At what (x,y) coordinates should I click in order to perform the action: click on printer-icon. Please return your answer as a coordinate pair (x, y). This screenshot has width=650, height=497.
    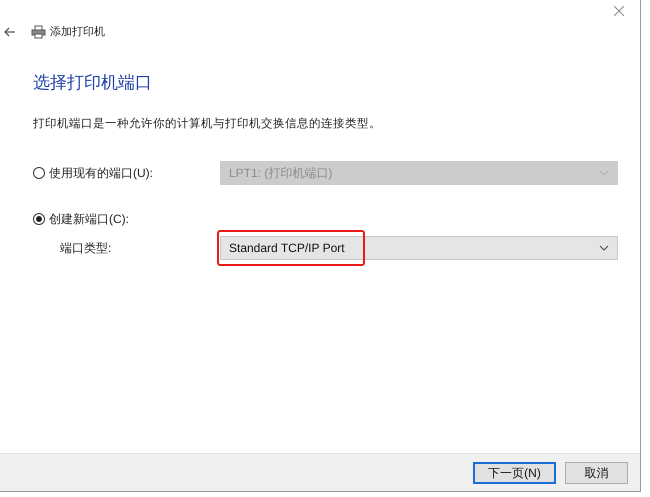
    Looking at the image, I should click on (38, 32).